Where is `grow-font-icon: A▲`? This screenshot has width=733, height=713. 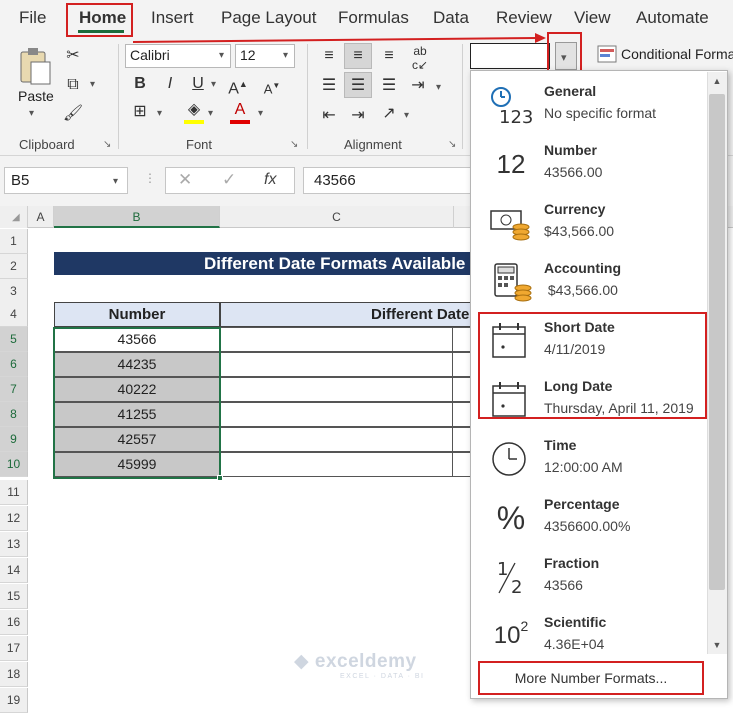 grow-font-icon: A▲ is located at coordinates (238, 86).